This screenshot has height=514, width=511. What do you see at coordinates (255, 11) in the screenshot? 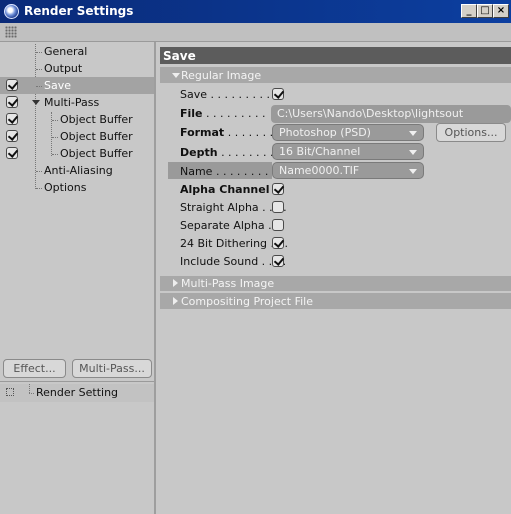
I see `title-bar: Render Settings _ □ ×` at bounding box center [255, 11].